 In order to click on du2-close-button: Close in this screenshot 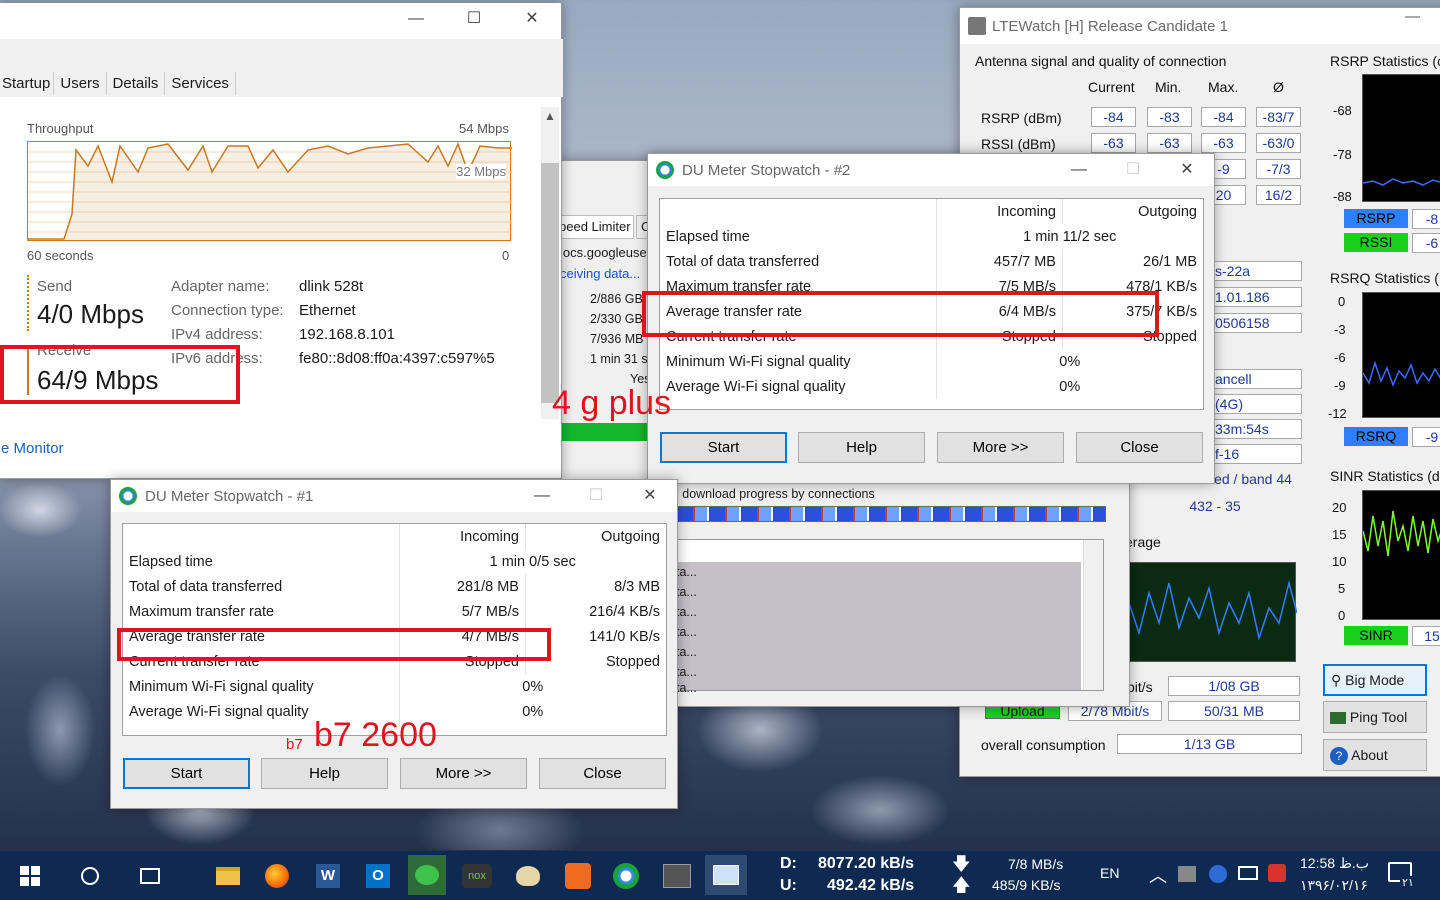, I will do `click(1139, 447)`.